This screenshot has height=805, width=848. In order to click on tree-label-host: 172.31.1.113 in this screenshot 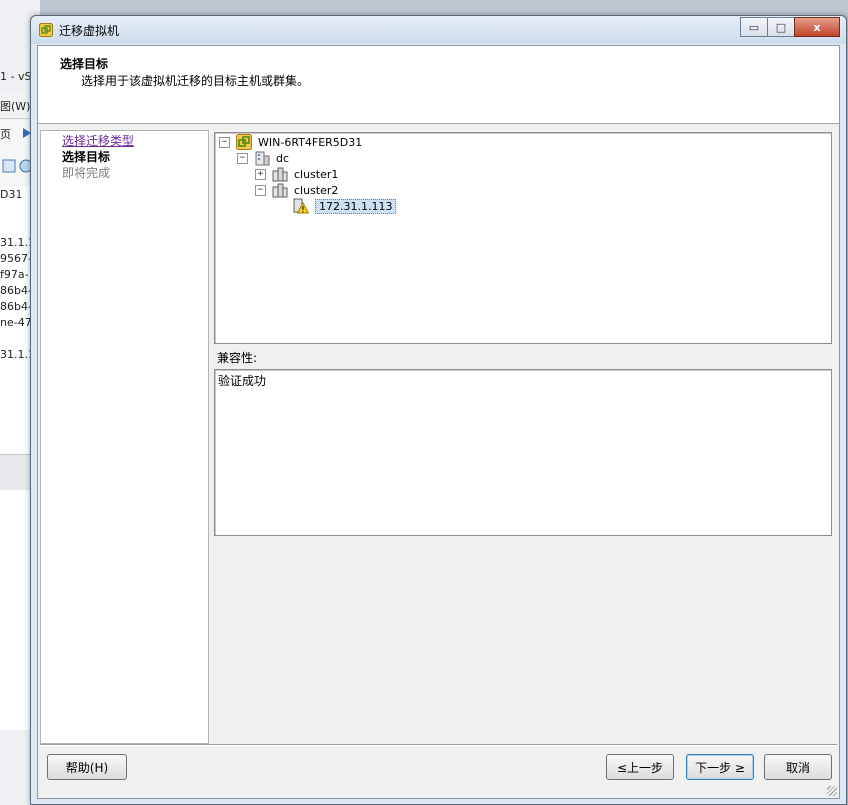, I will do `click(356, 206)`.